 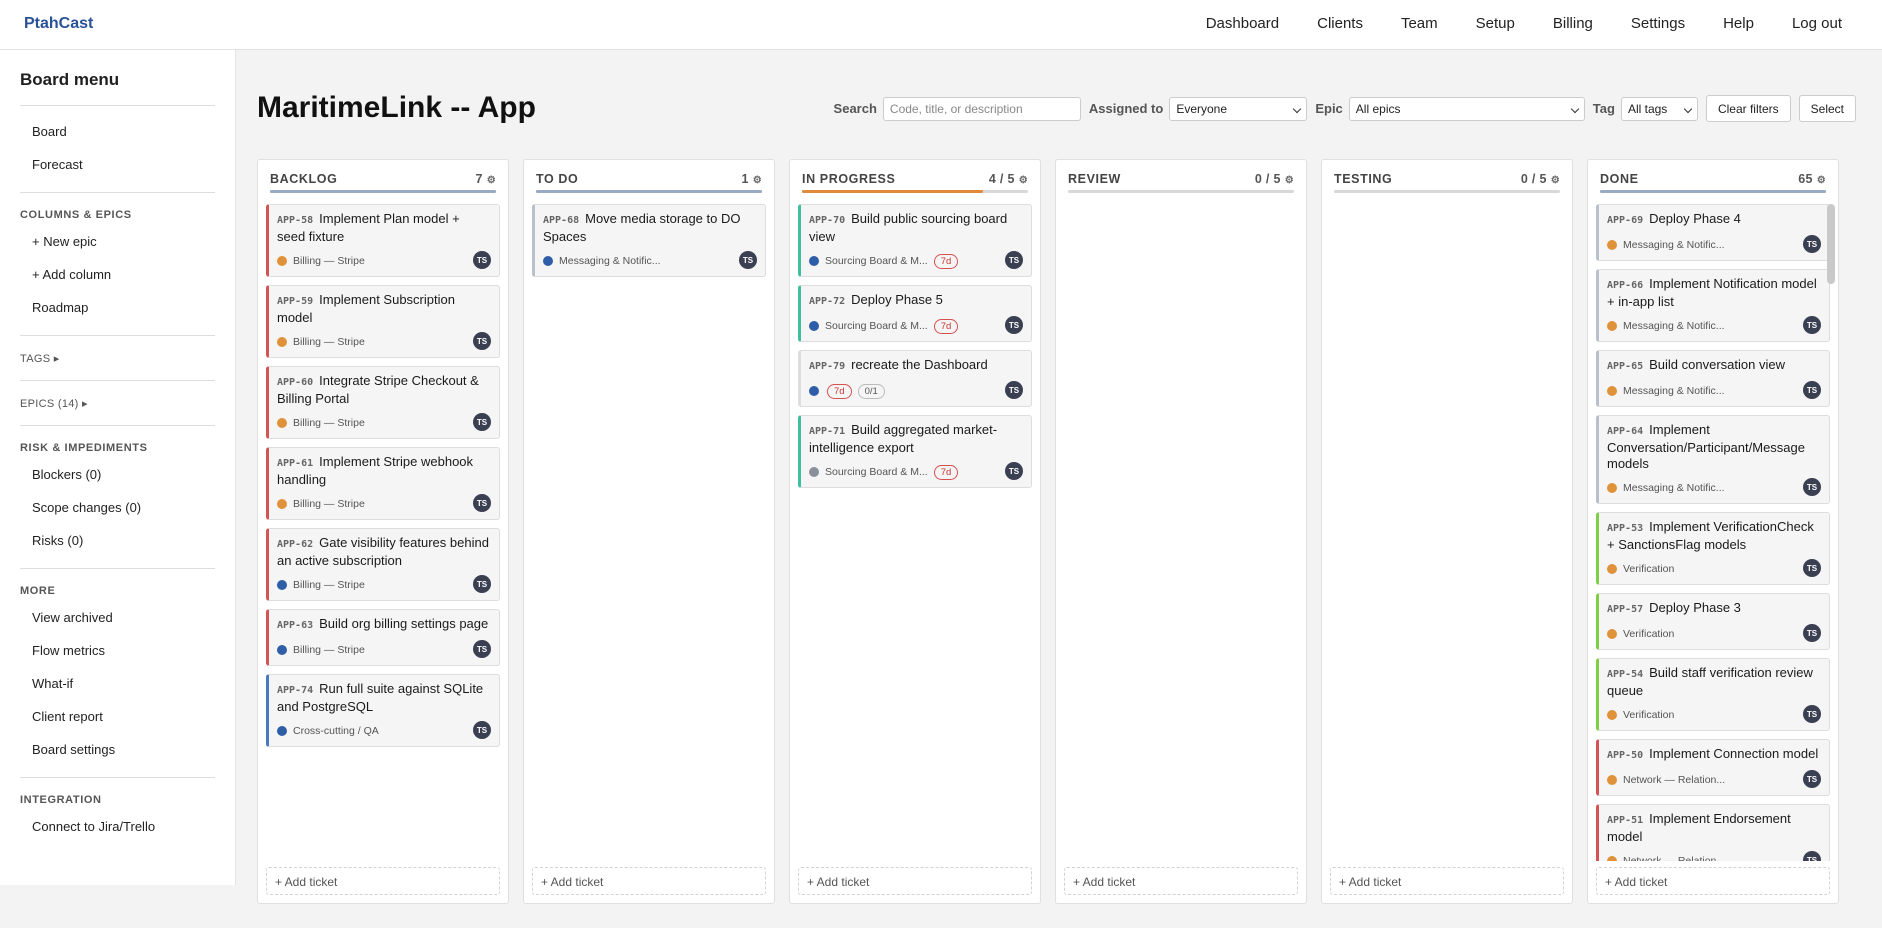 I want to click on epic-select: All epics, so click(x=1466, y=108).